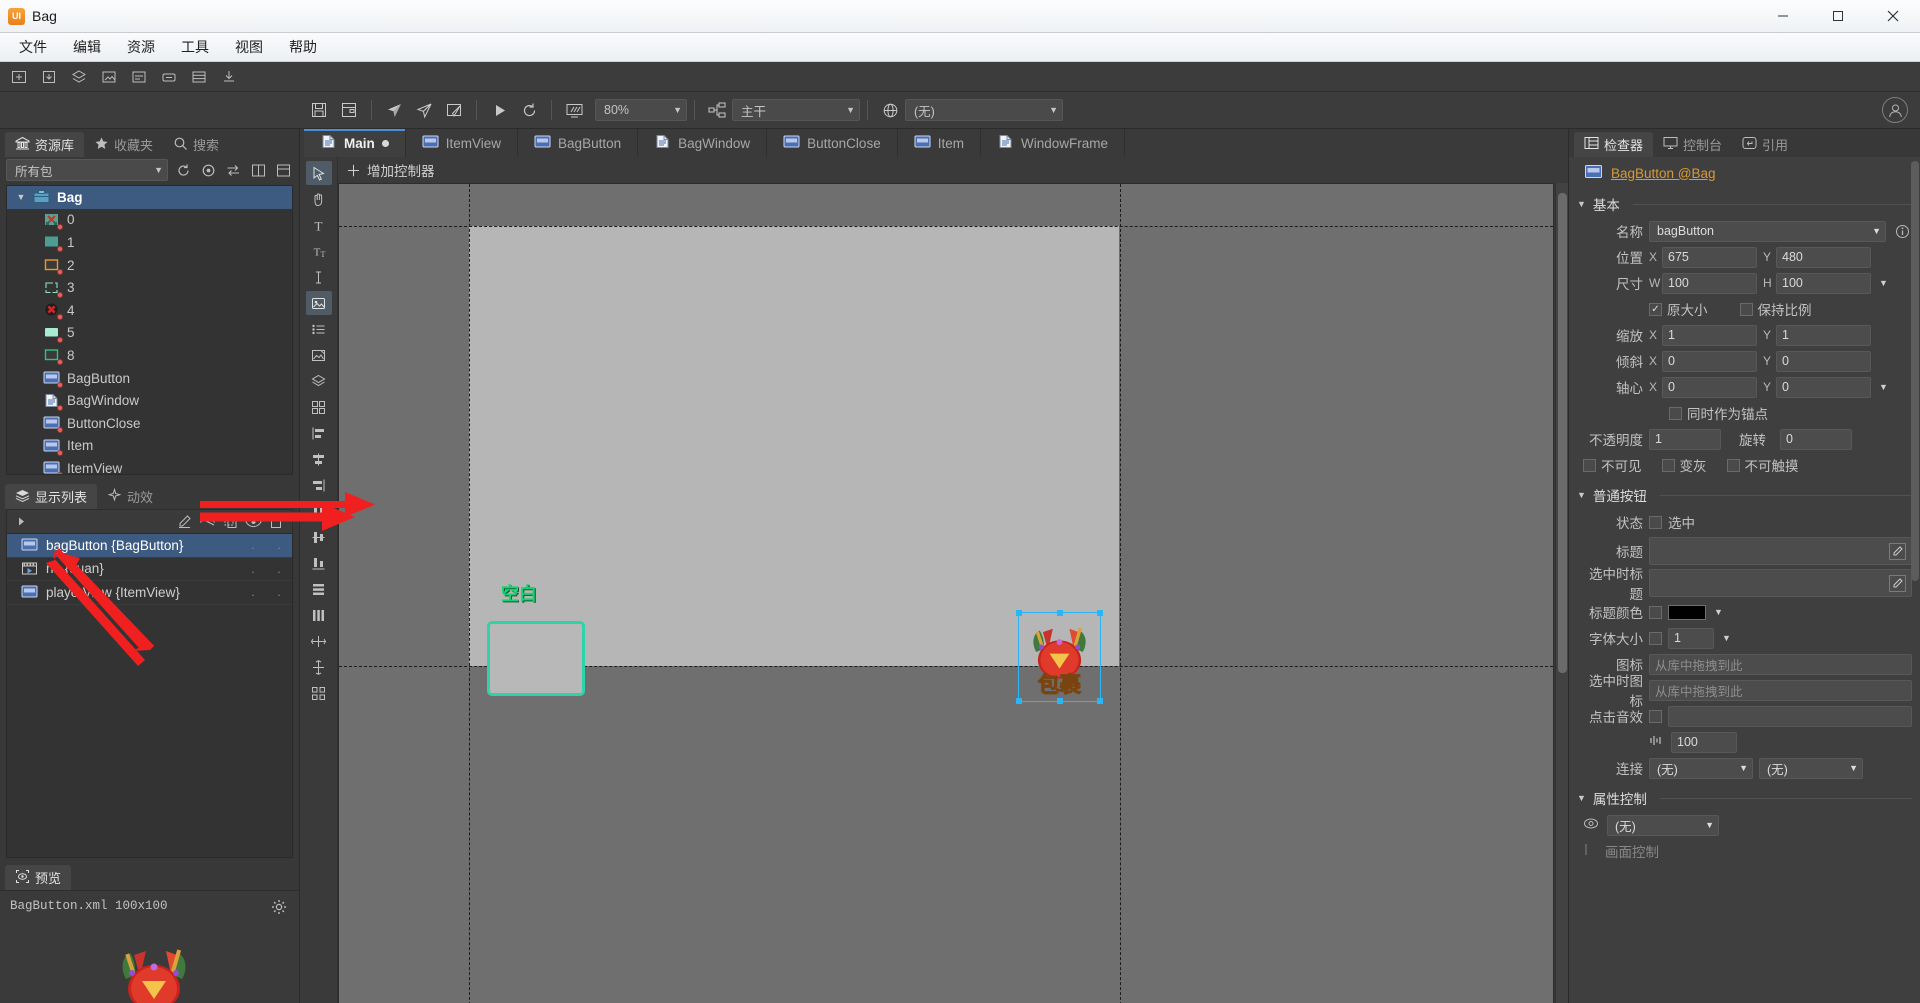  I want to click on link-combo-1: (无) ▼, so click(1701, 768).